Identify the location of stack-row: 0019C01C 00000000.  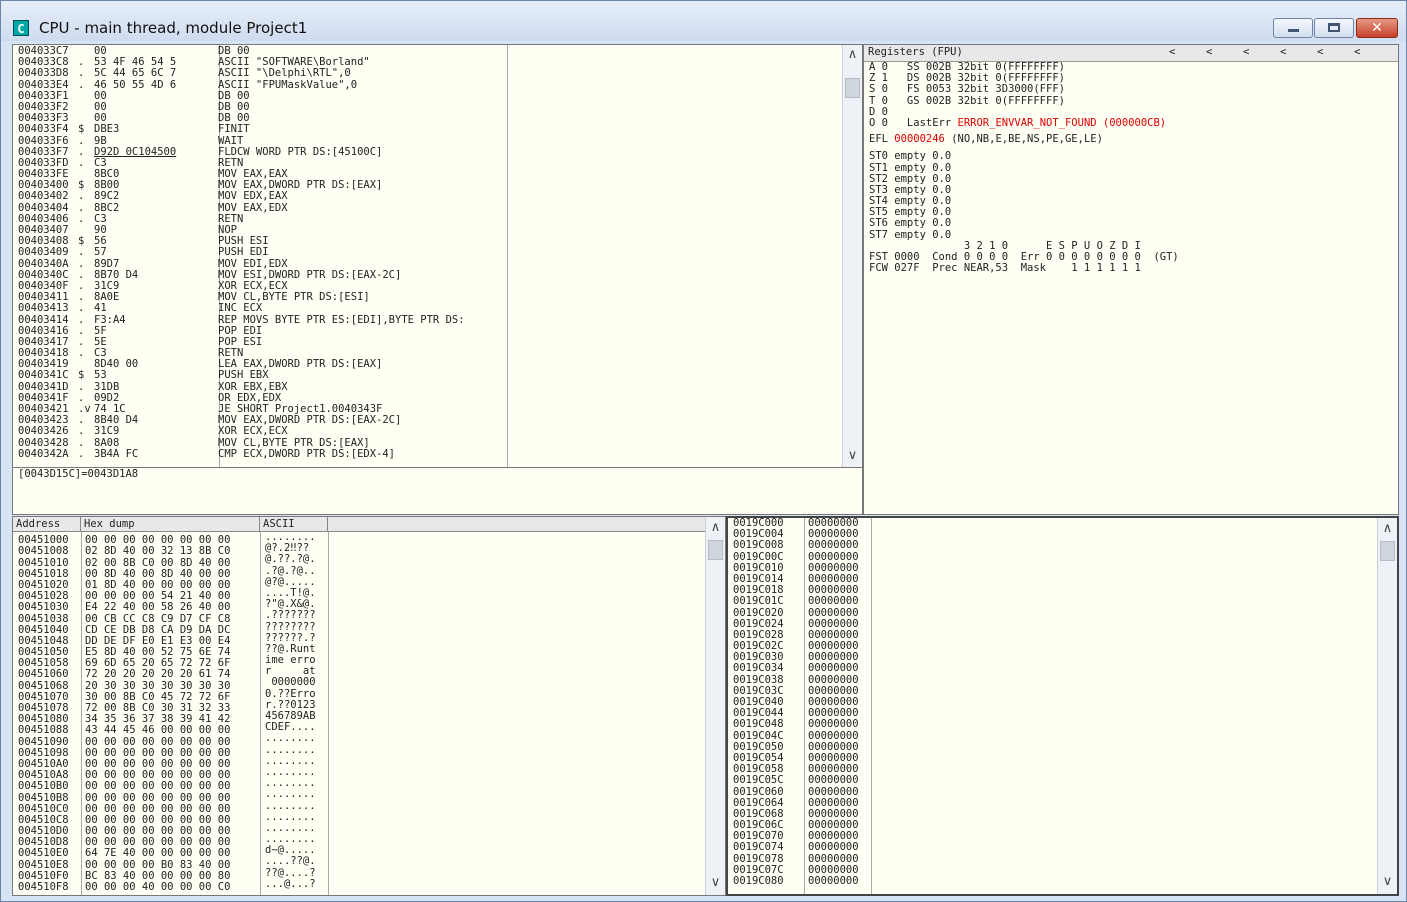
(796, 601).